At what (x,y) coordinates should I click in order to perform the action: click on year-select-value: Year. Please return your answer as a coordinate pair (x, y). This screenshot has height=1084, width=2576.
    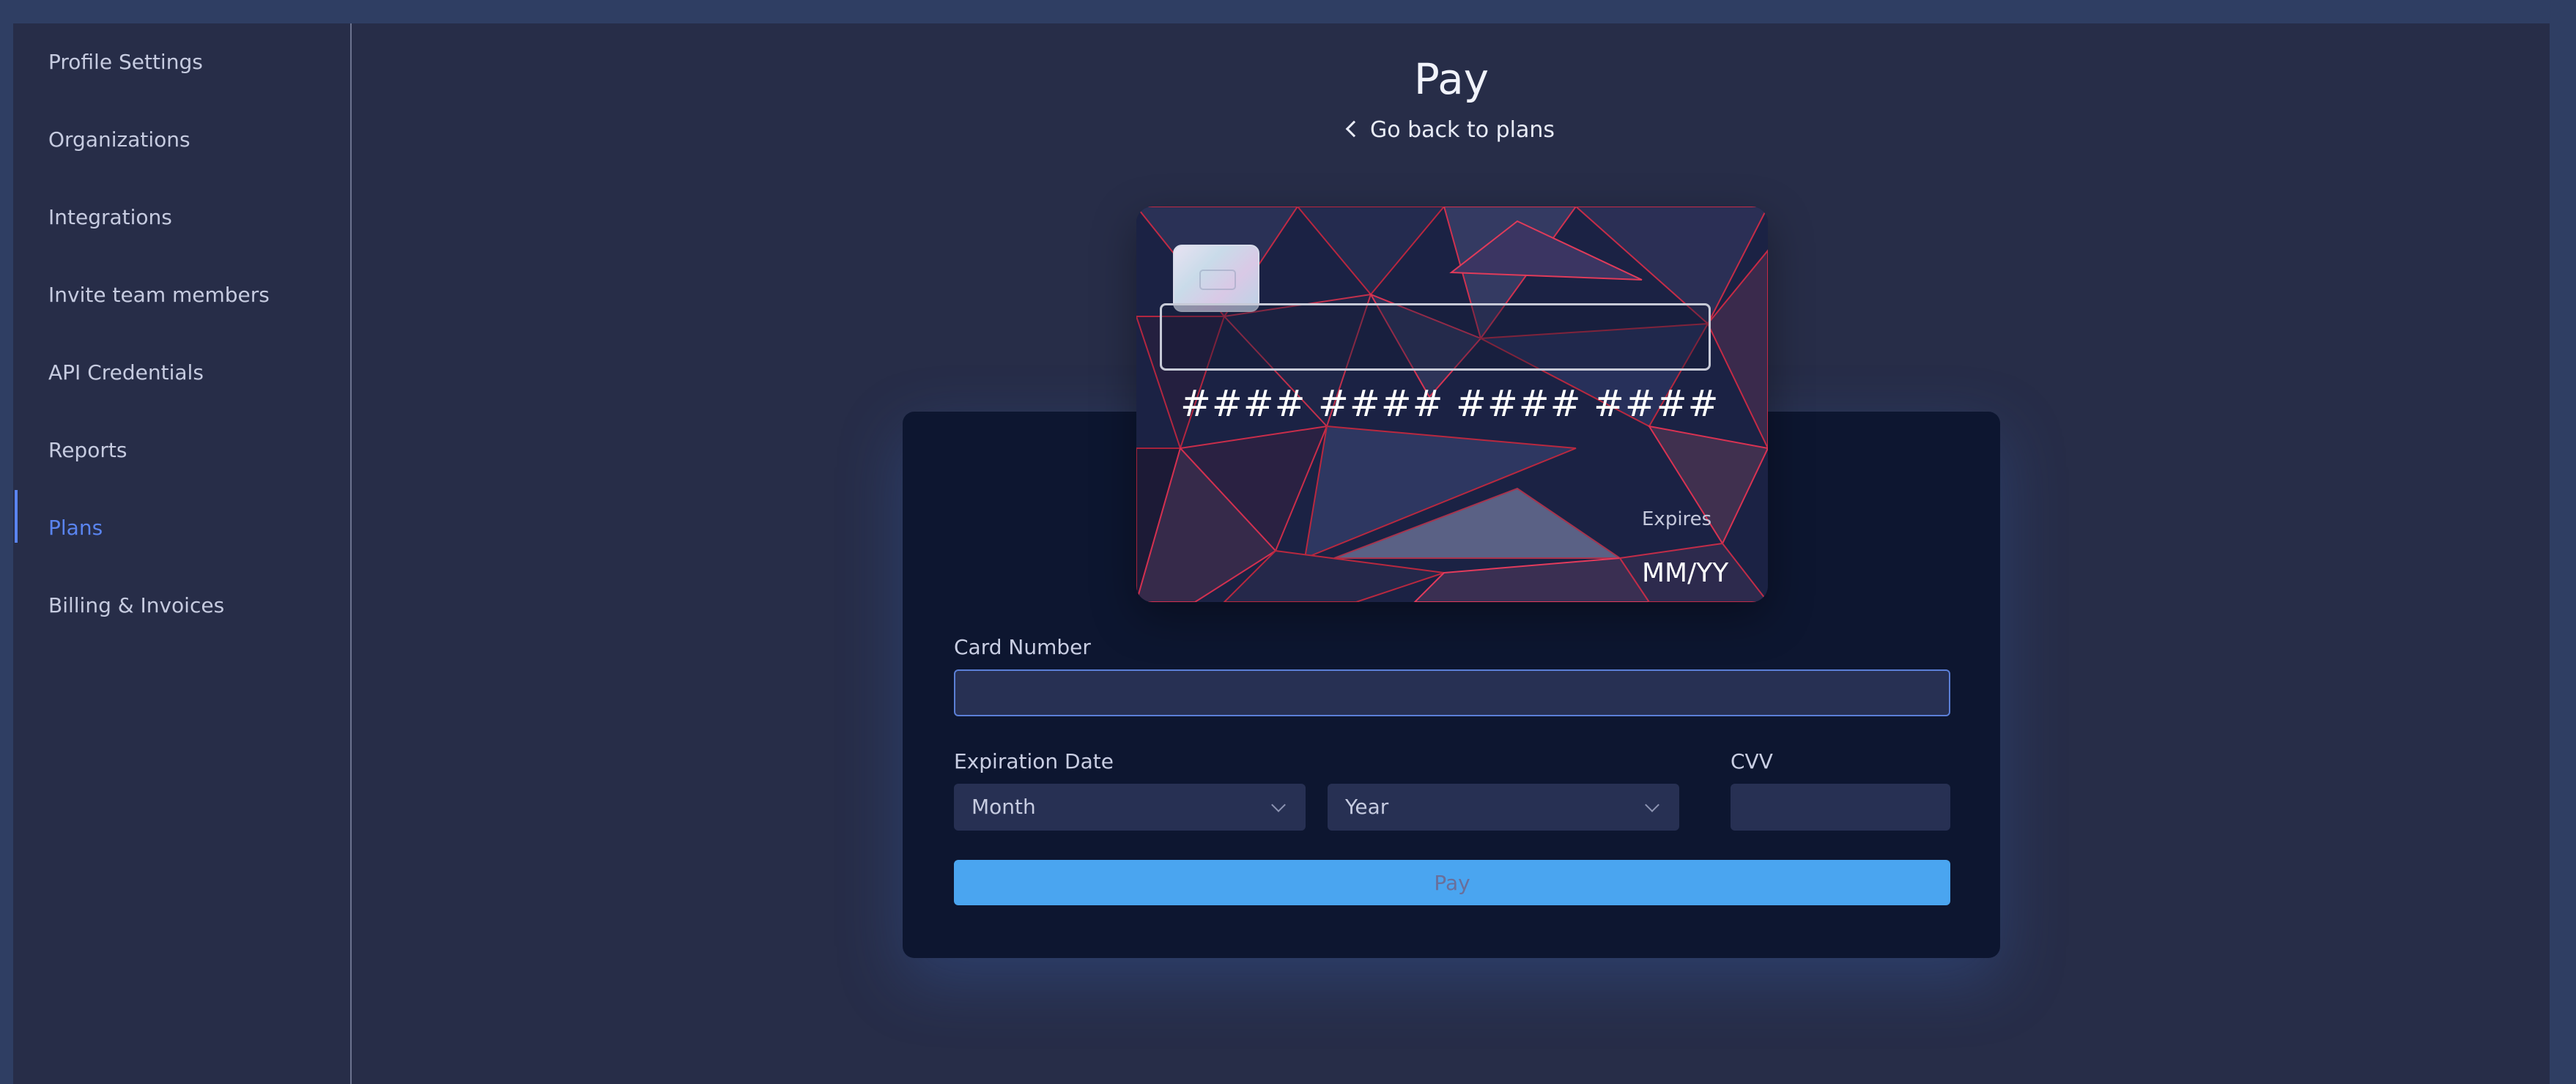
    Looking at the image, I should click on (1367, 807).